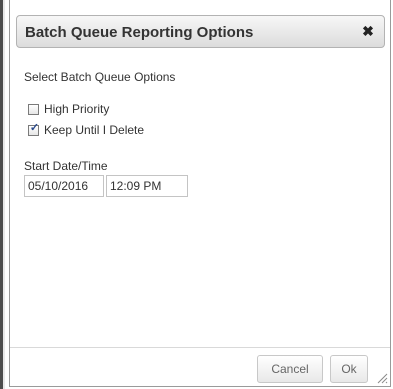  What do you see at coordinates (349, 369) in the screenshot?
I see `ok-button: Ok` at bounding box center [349, 369].